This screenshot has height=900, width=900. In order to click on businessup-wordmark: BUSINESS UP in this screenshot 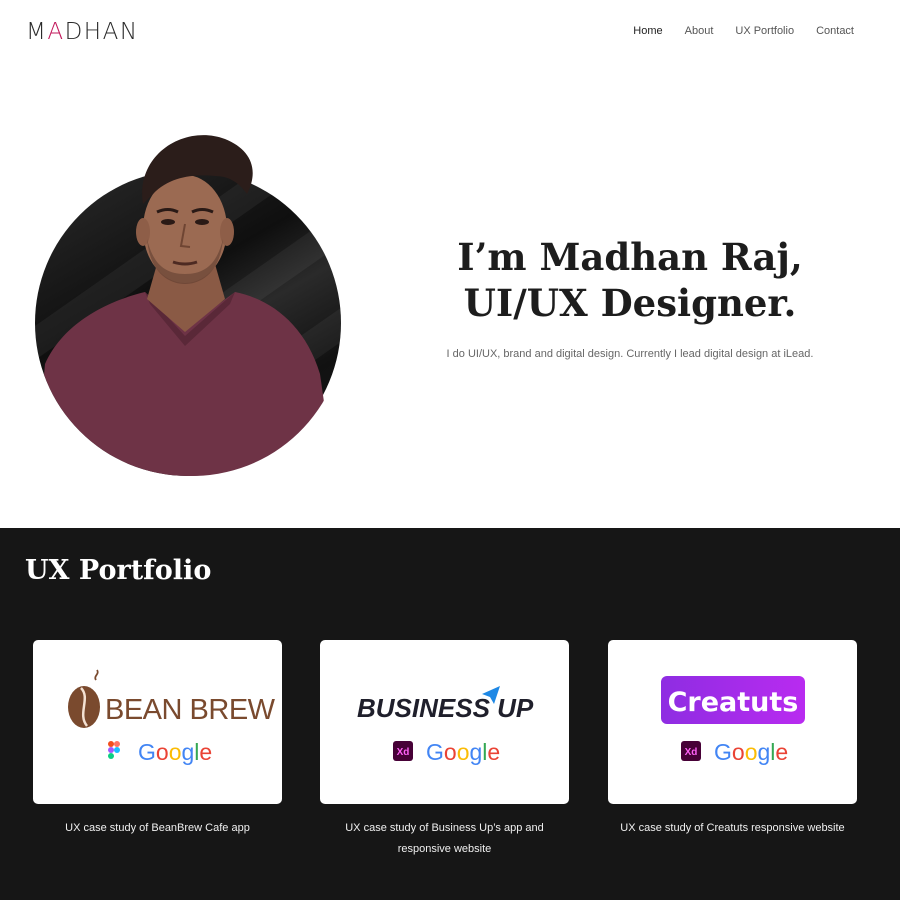, I will do `click(445, 708)`.